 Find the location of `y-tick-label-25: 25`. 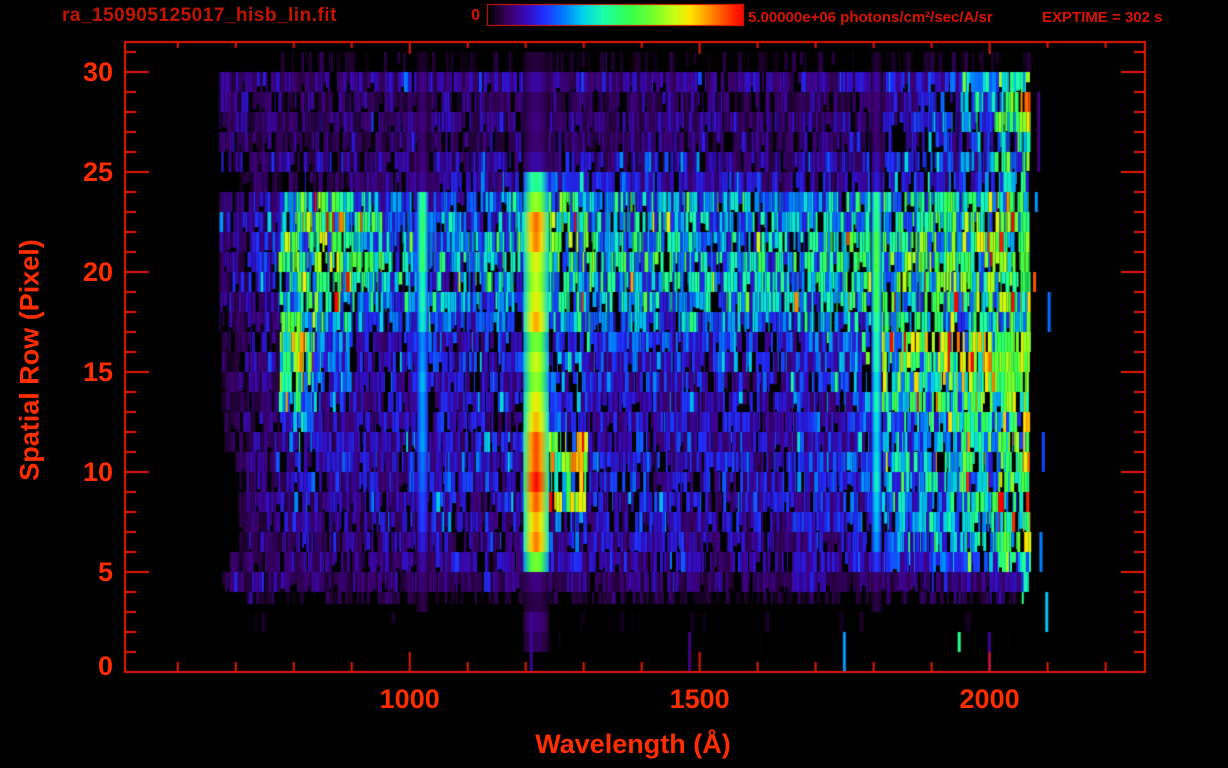

y-tick-label-25: 25 is located at coordinates (97, 172).